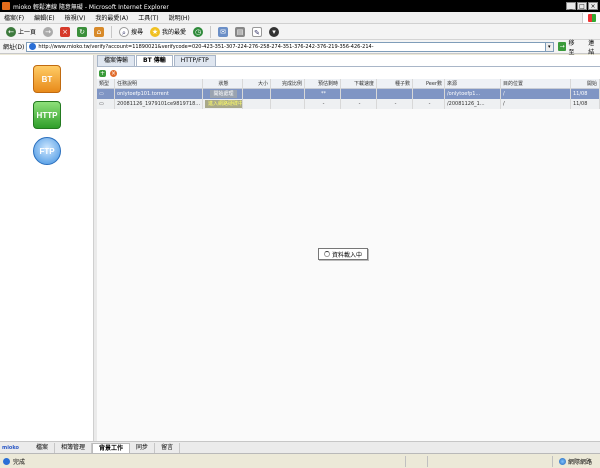  Describe the element at coordinates (113, 73) in the screenshot. I see `delete-task-icon: ×` at that location.